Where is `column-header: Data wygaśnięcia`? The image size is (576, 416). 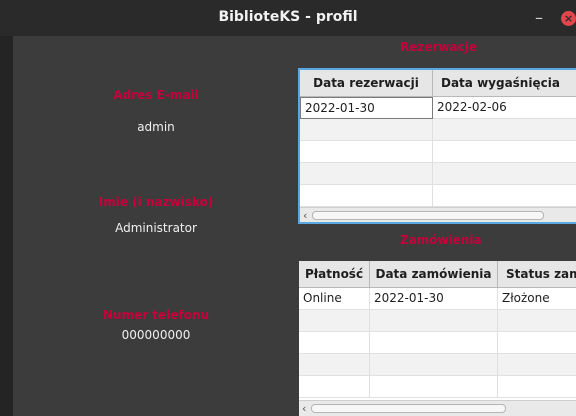
column-header: Data wygaśnięcia is located at coordinates (504, 83).